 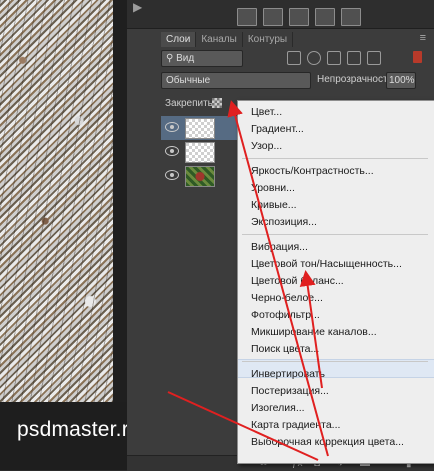 I want to click on menu-item-invert: Инвертировать, so click(x=288, y=374).